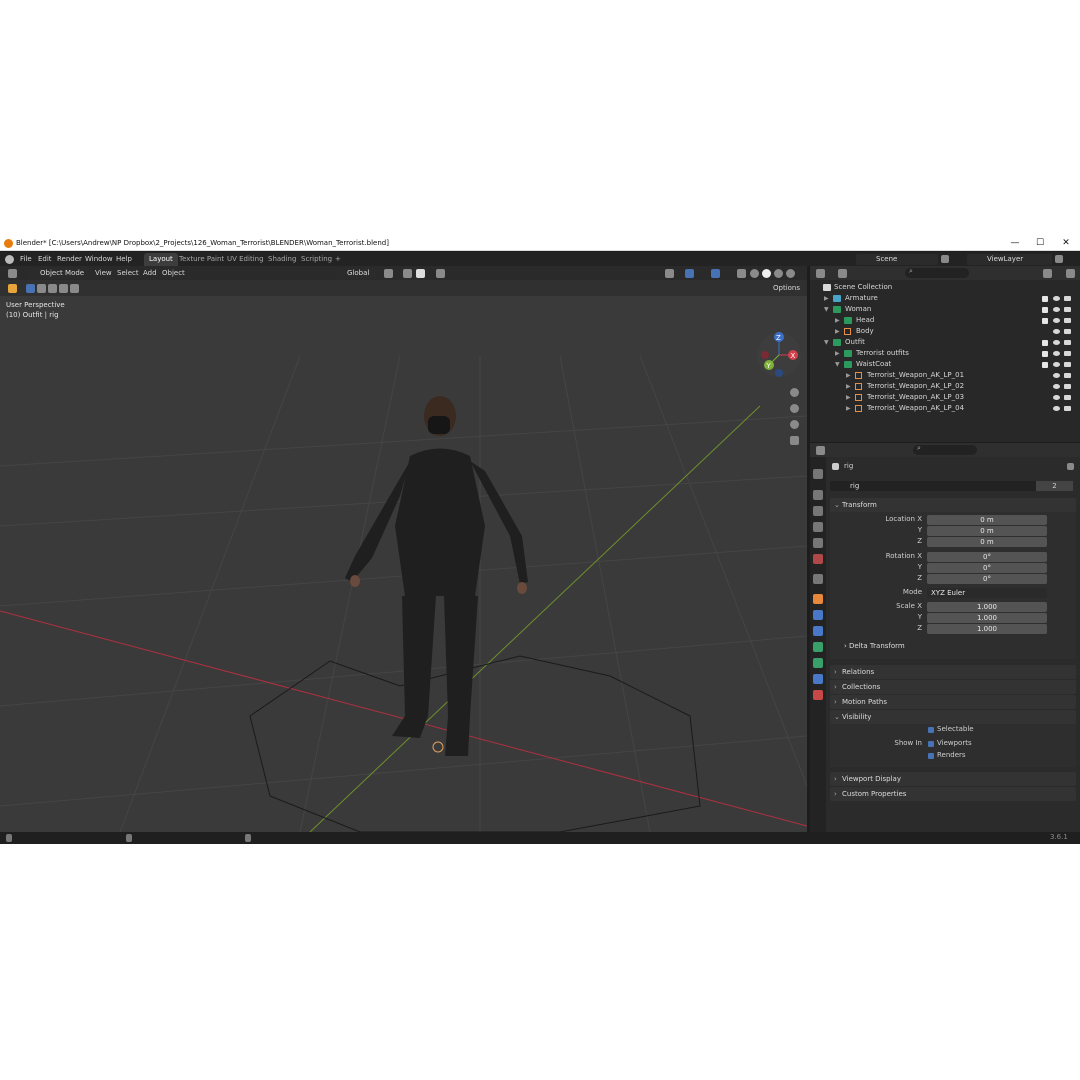  Describe the element at coordinates (818, 495) in the screenshot. I see `render-tab-icon` at that location.